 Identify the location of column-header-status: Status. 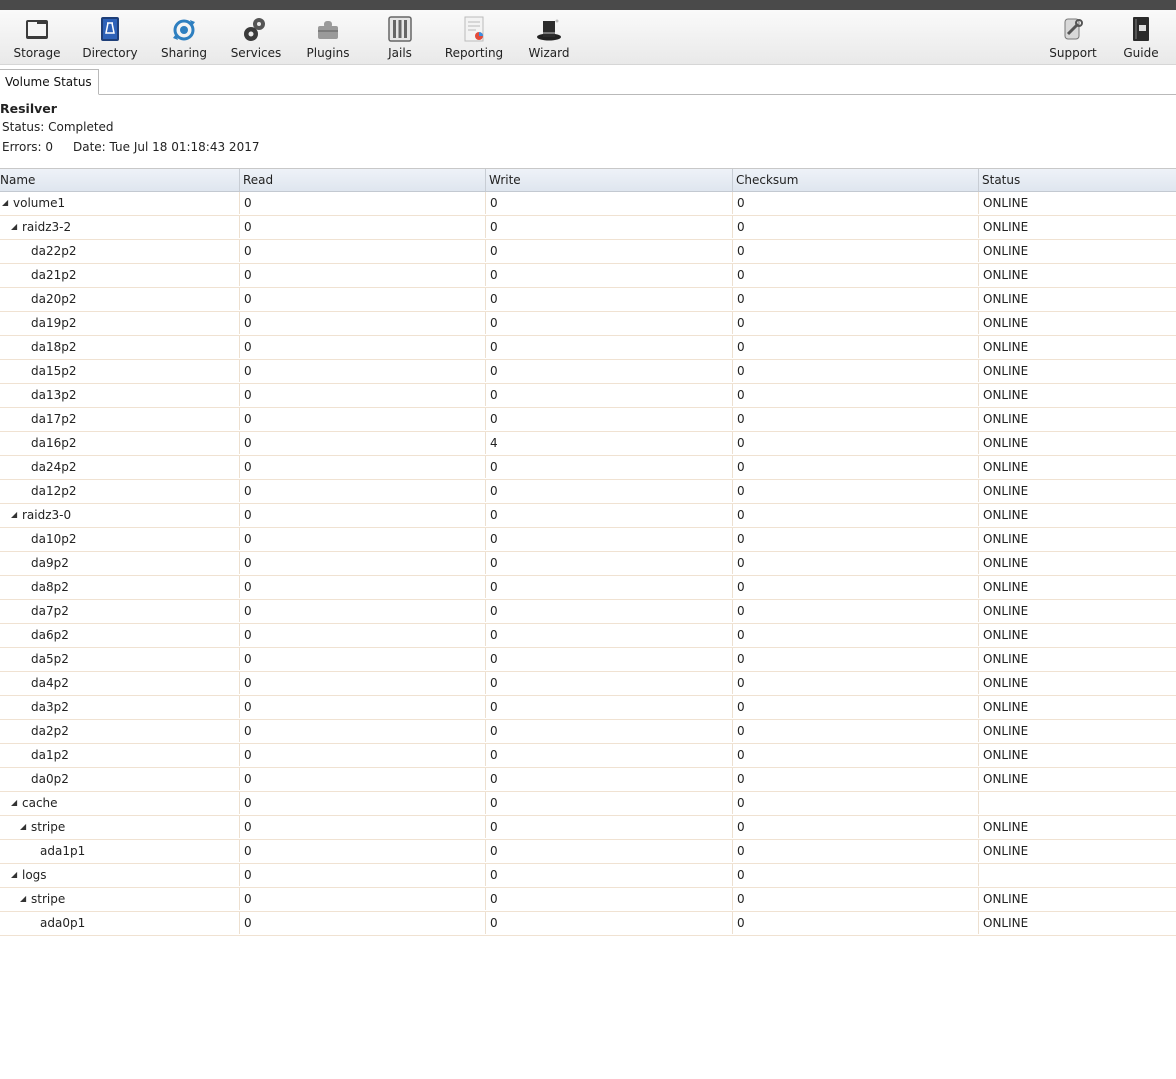
(1077, 180).